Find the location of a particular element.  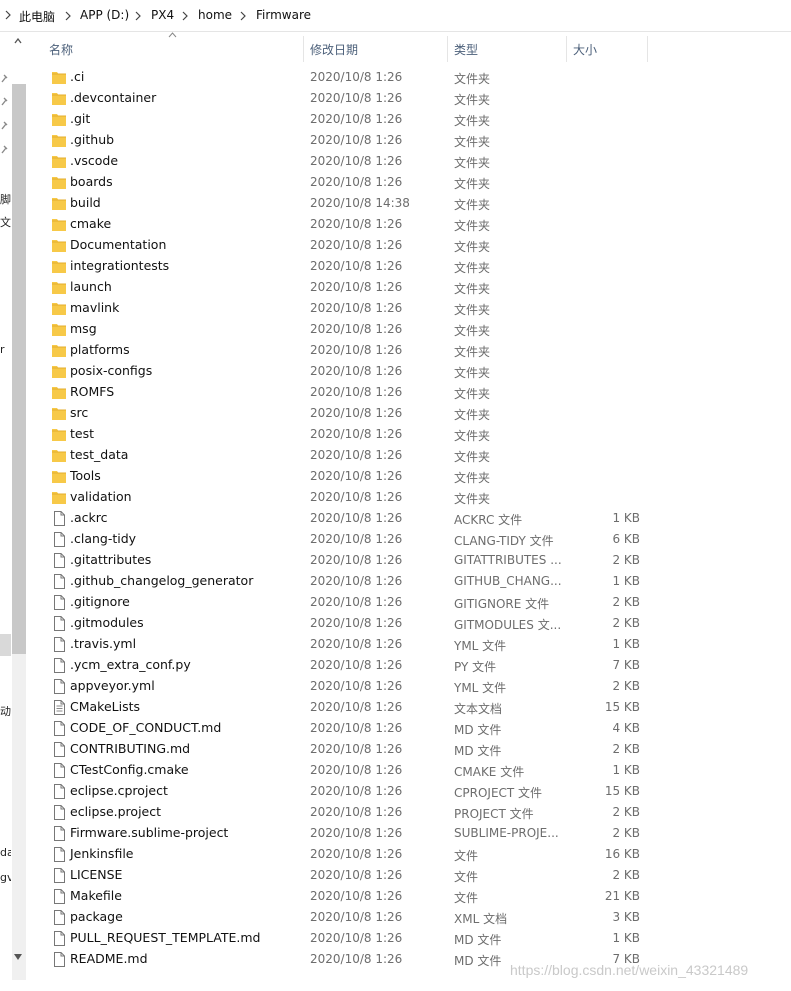

nav-item-text: r is located at coordinates (5, 349).